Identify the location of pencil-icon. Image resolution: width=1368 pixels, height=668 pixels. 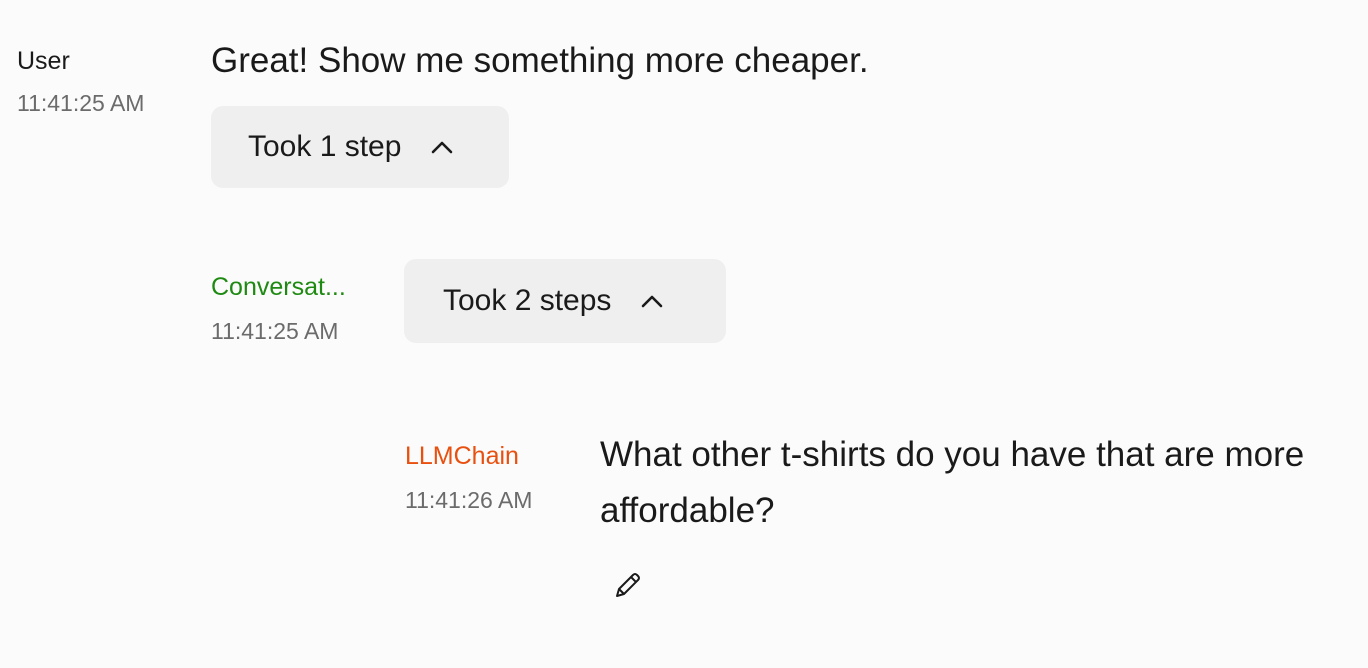
(628, 585).